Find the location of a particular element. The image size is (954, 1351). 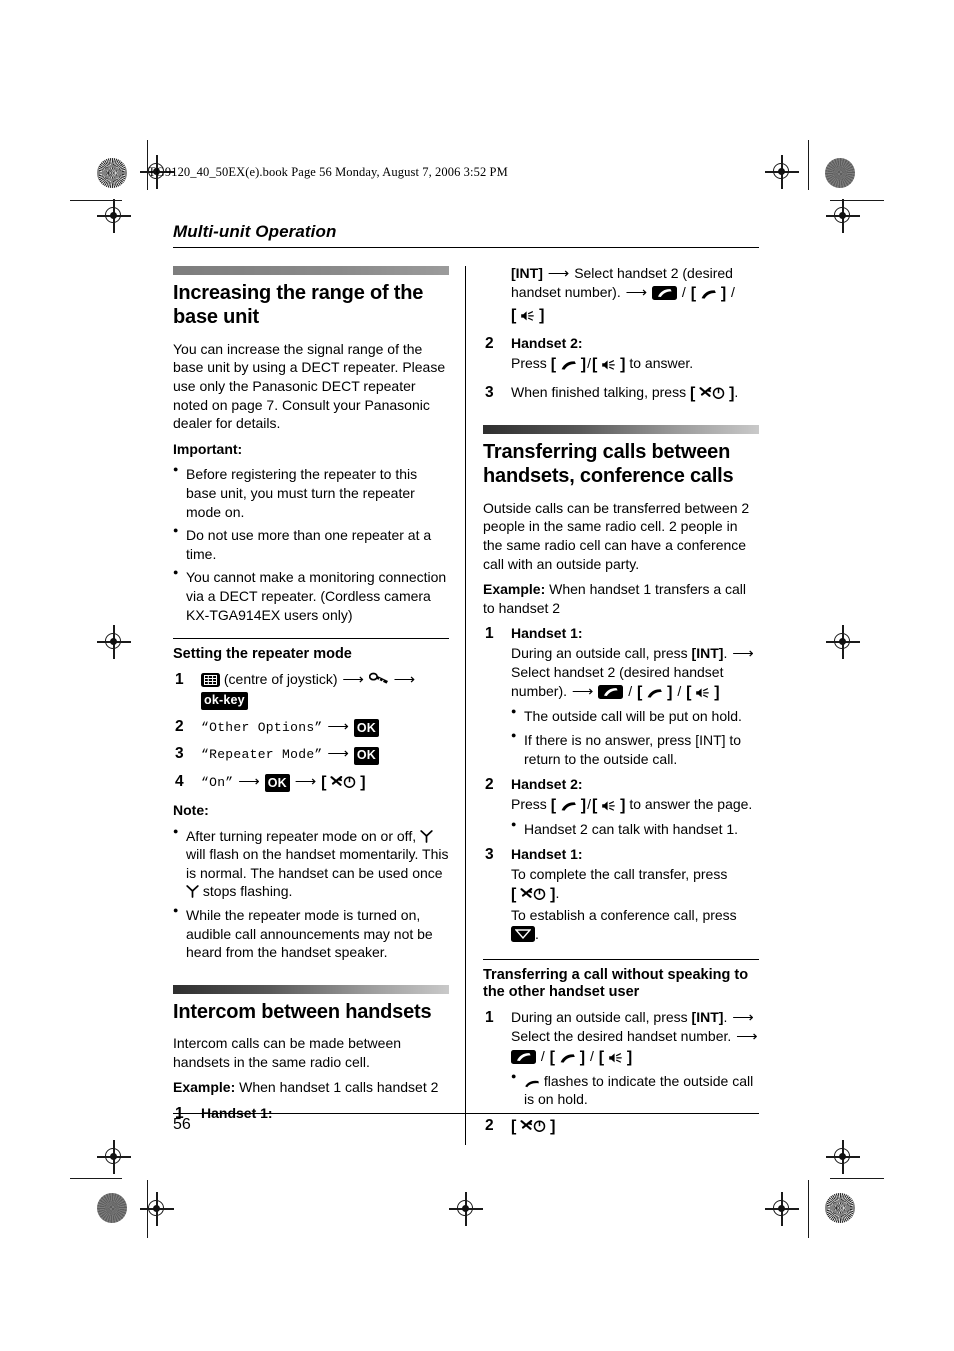

chapter-title-rule is located at coordinates (466, 247).